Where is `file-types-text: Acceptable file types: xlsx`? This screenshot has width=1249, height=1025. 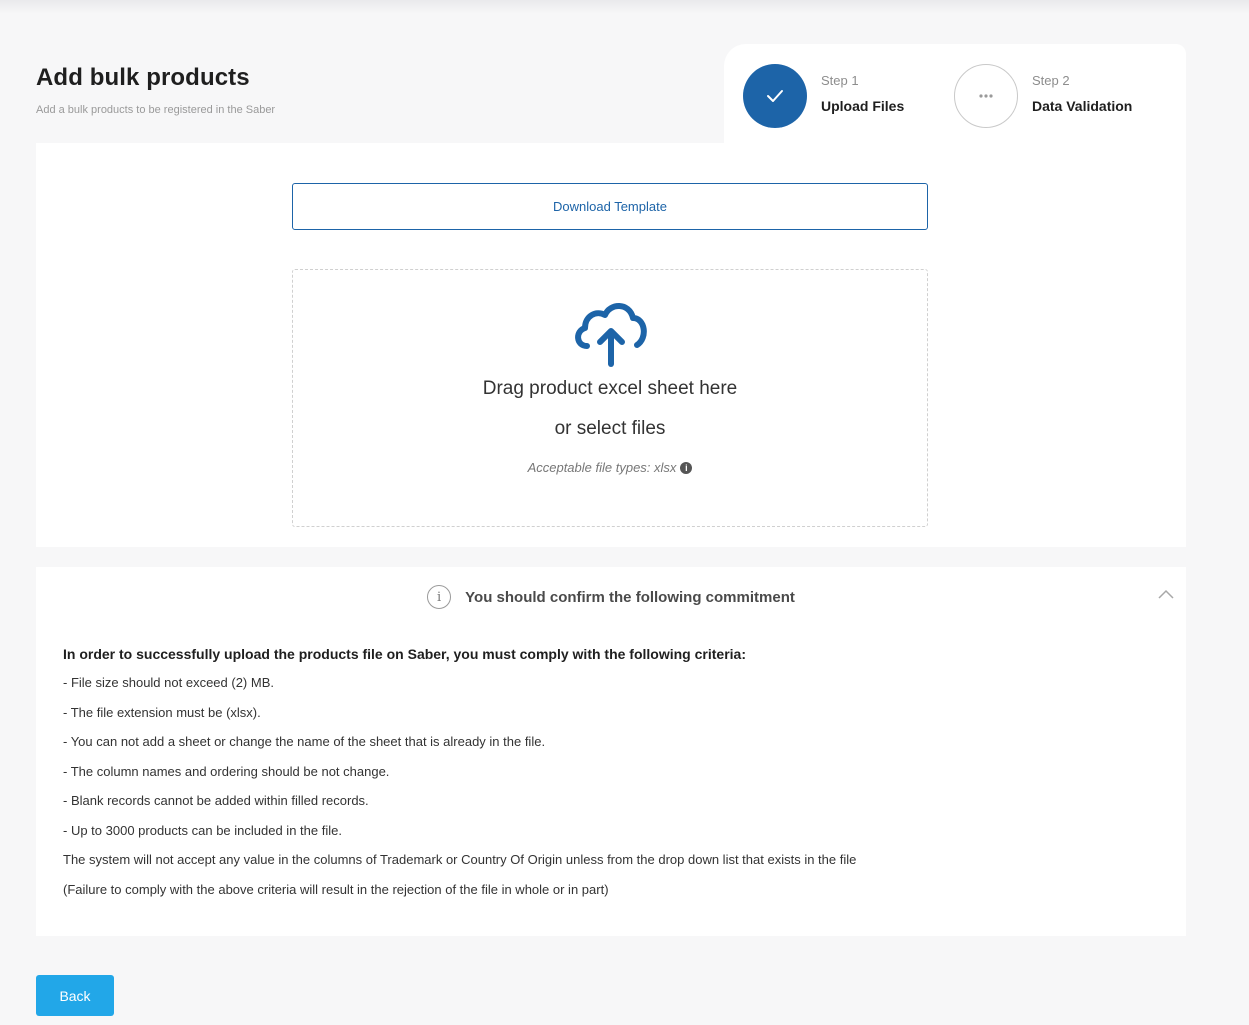
file-types-text: Acceptable file types: xlsx is located at coordinates (602, 467).